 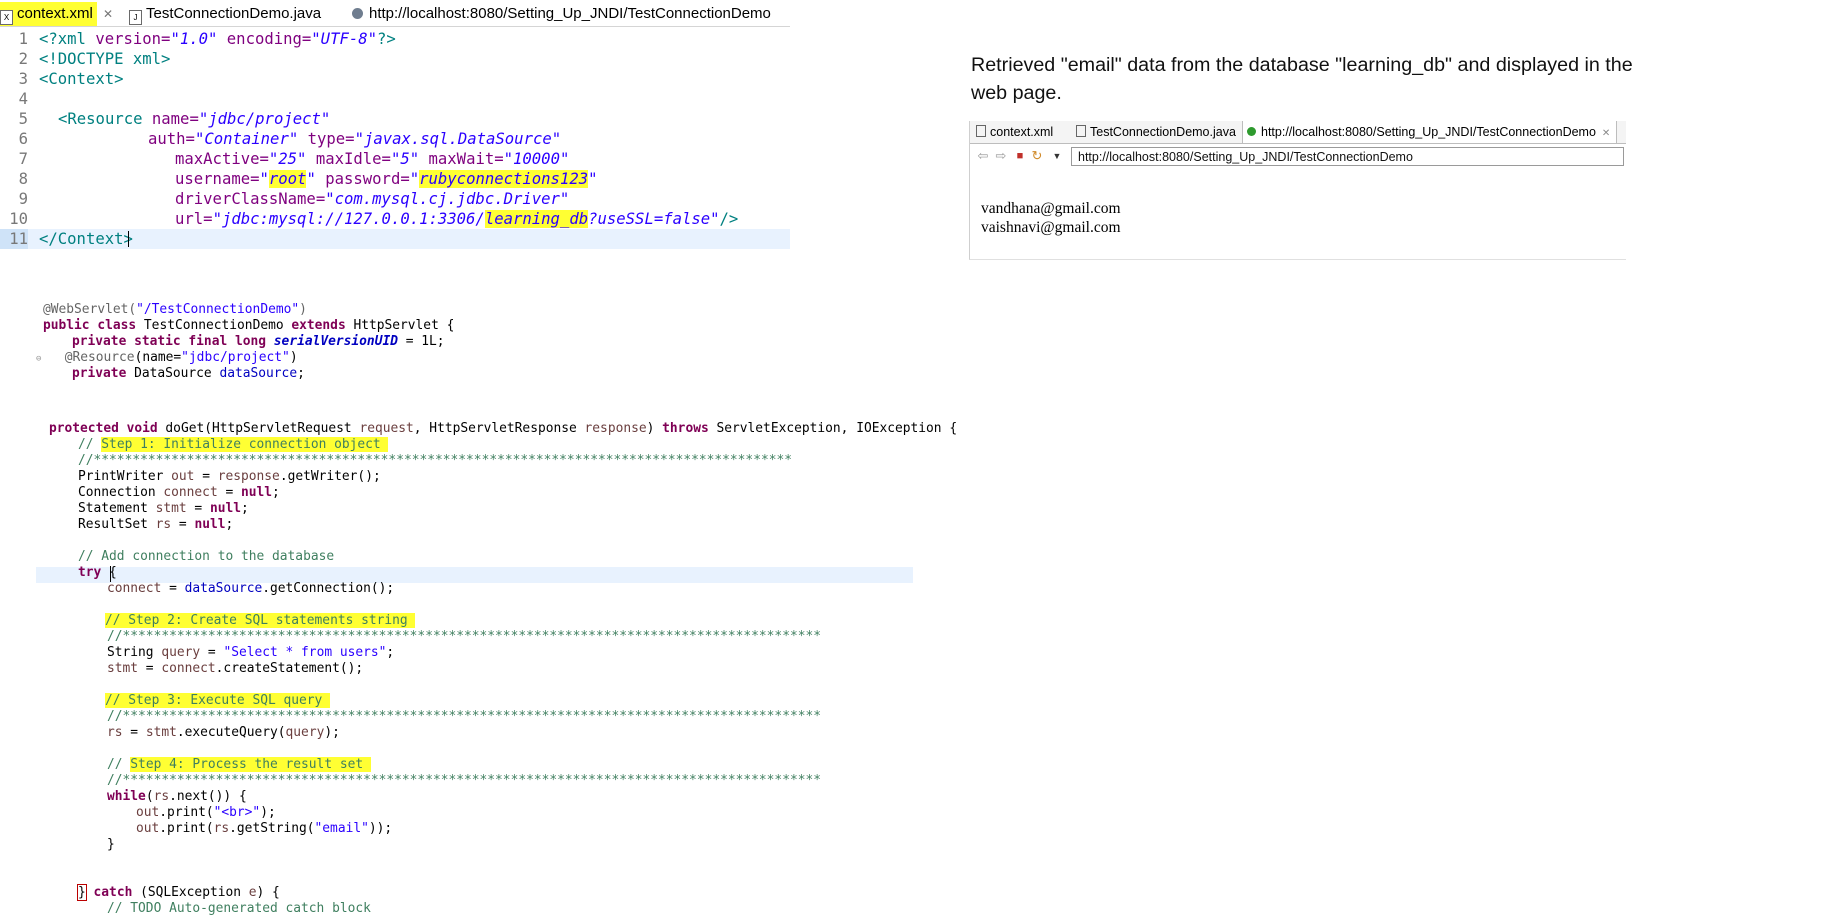 I want to click on highlight: learning_db, so click(x=536, y=219).